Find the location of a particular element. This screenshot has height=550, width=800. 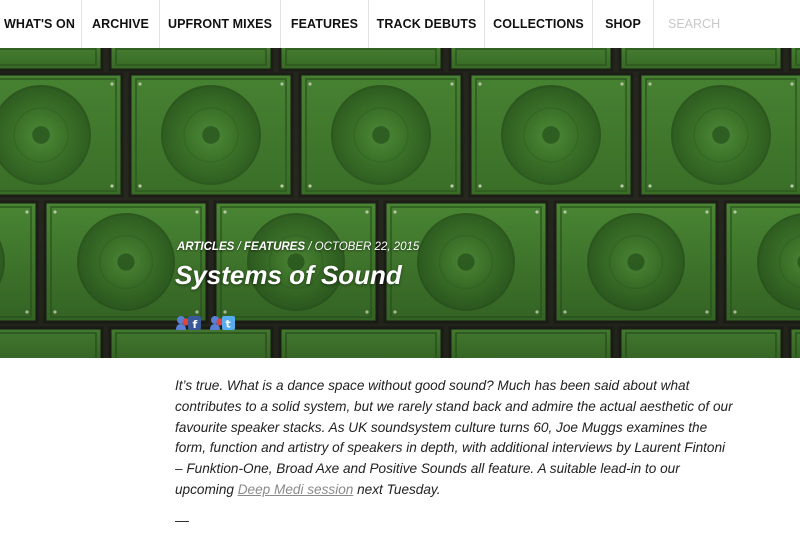

section-dash: — is located at coordinates (182, 520).